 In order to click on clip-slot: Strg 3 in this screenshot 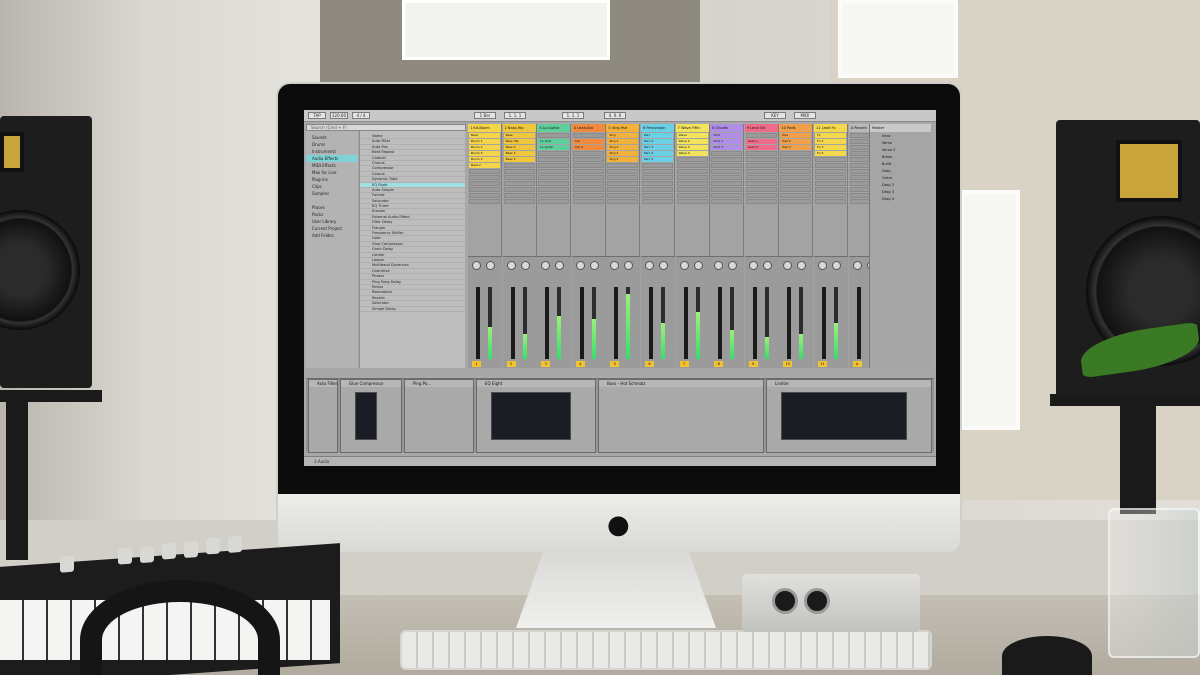, I will do `click(623, 147)`.